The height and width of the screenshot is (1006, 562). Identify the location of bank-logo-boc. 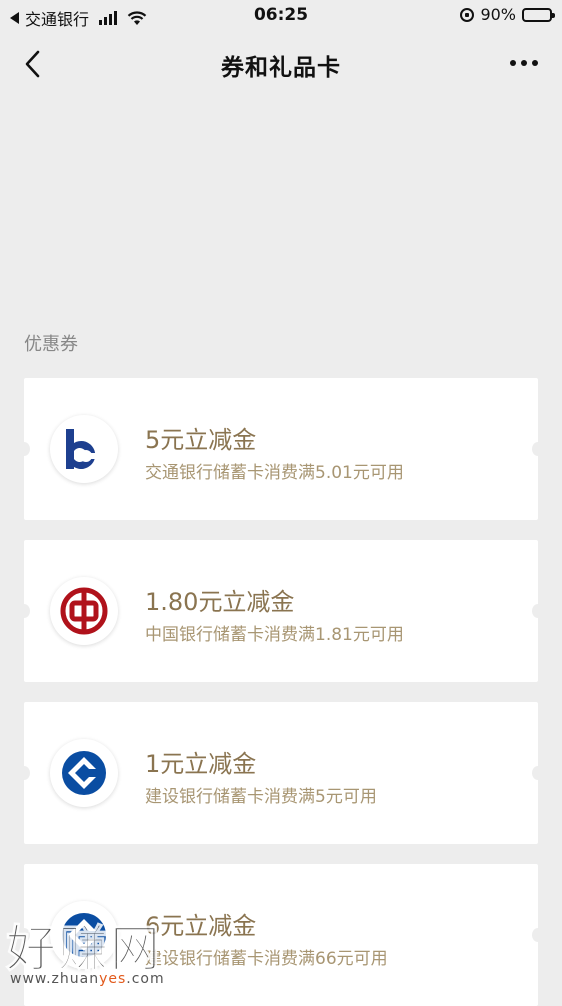
(84, 611).